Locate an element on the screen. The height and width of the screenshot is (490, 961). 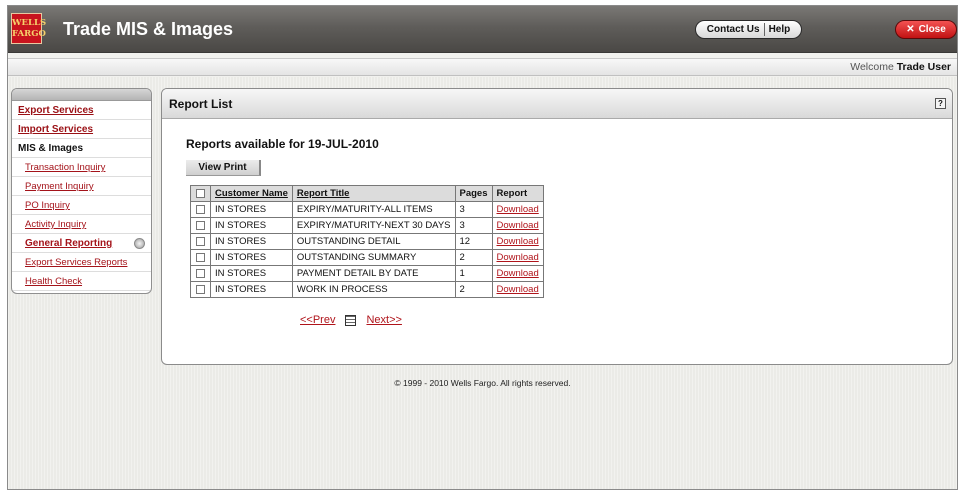
close-button: ✕ Close is located at coordinates (926, 29).